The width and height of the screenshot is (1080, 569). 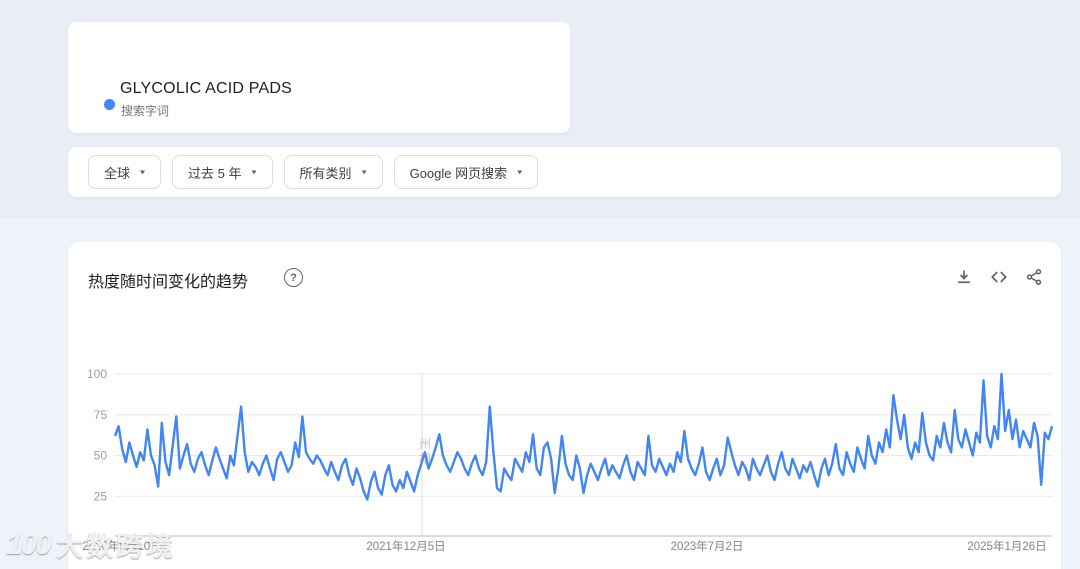 What do you see at coordinates (319, 77) in the screenshot?
I see `search-term-card: GLYCOLIC ACID PADS 搜索字词` at bounding box center [319, 77].